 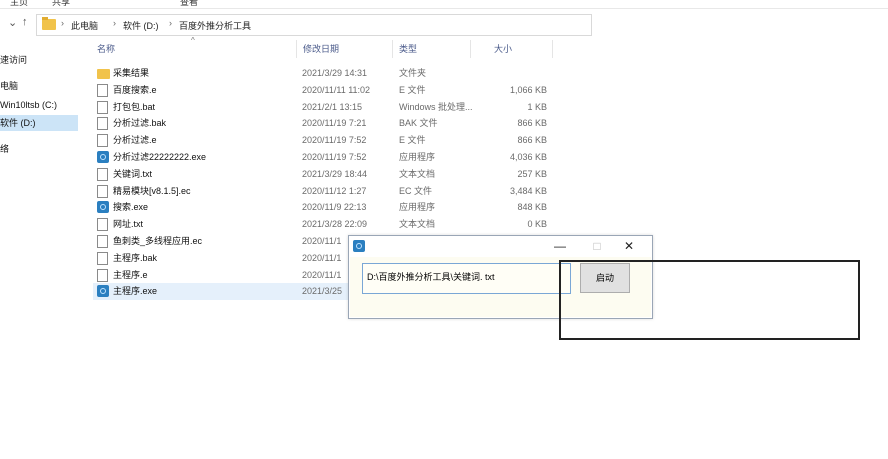 What do you see at coordinates (537, 224) in the screenshot?
I see `file-size: 0 KB` at bounding box center [537, 224].